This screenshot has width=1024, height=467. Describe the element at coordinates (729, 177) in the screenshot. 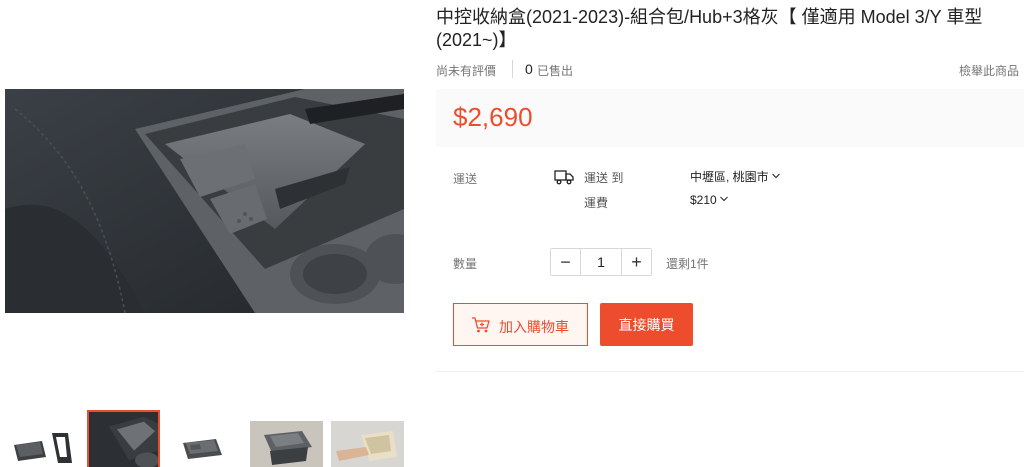

I see `shipping-location-text: 中壢區, 桃園市` at that location.